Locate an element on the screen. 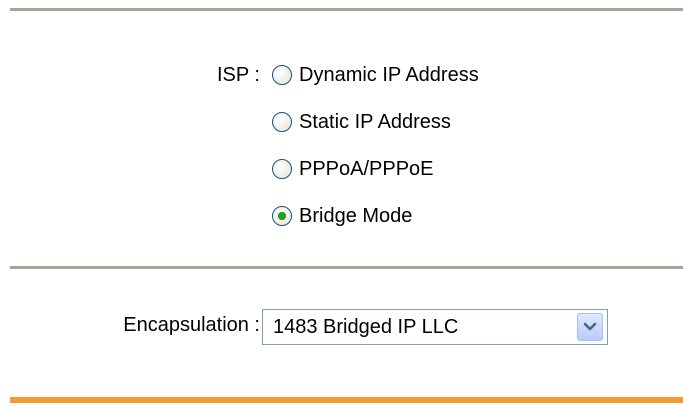 This screenshot has height=406, width=683. radio-static-ip: Static IP Address is located at coordinates (361, 122).